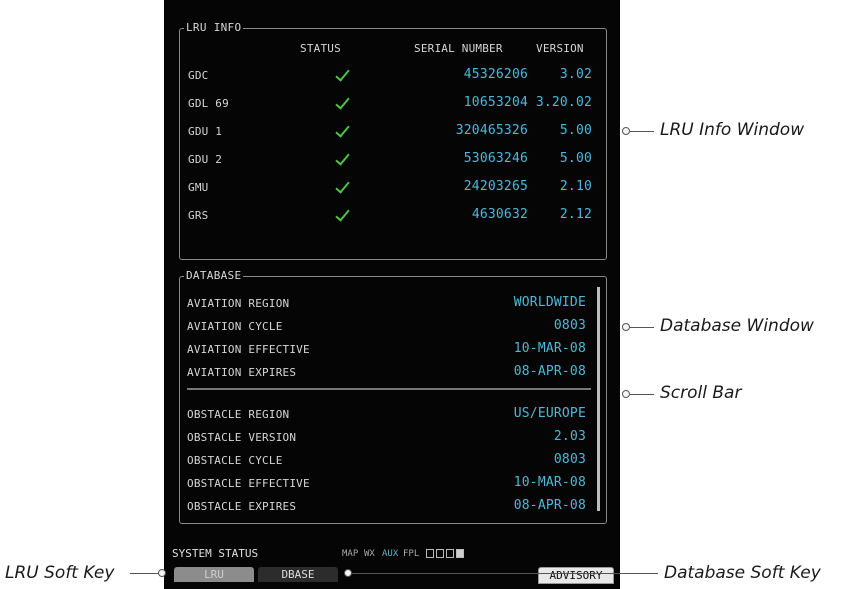  Describe the element at coordinates (242, 506) in the screenshot. I see `db-label: OBSTACLE EXPIRES` at that location.